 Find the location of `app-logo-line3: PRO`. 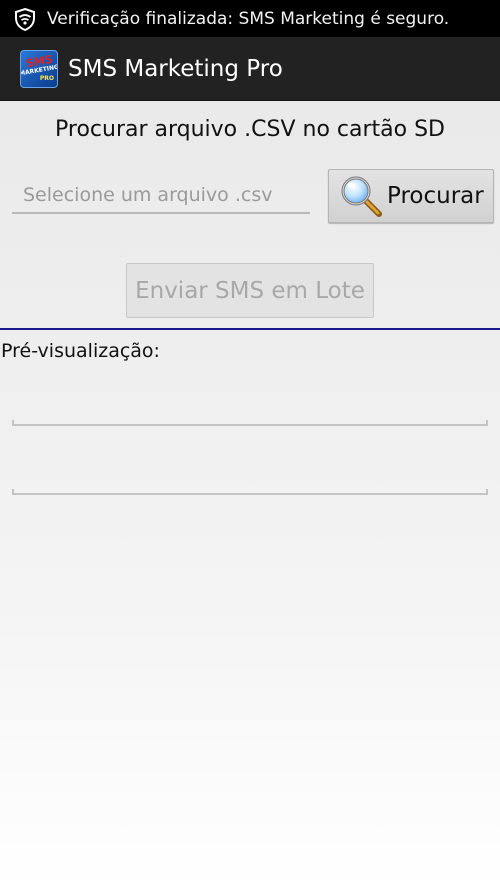

app-logo-line3: PRO is located at coordinates (46, 78).